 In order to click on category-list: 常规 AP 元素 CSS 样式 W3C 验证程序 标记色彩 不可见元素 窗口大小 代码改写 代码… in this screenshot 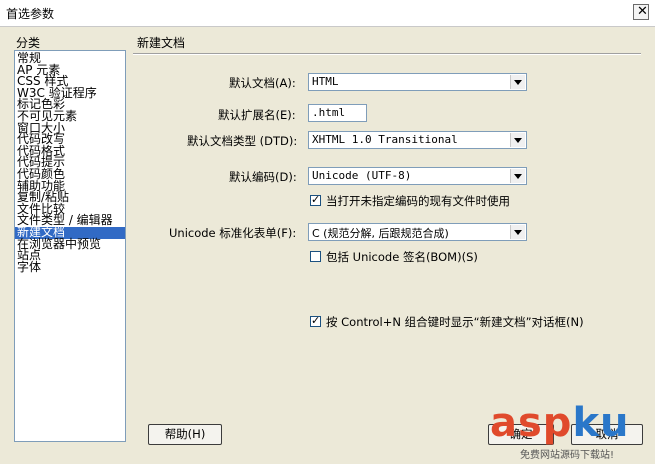, I will do `click(70, 246)`.